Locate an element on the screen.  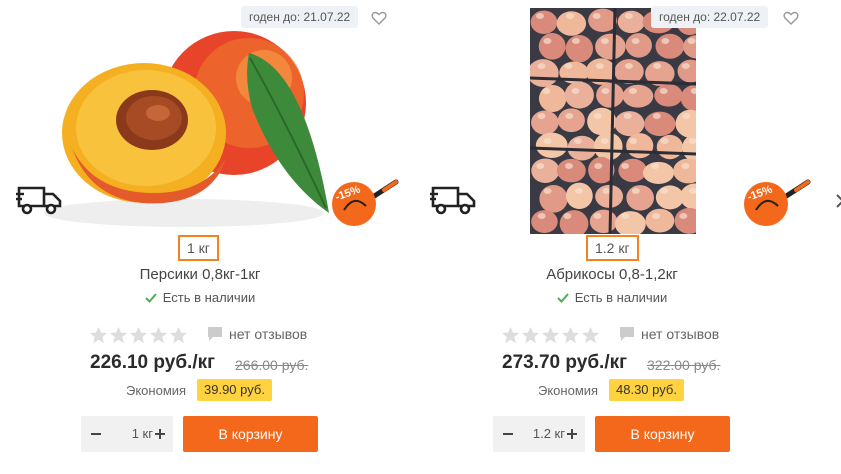
product-photo-apricot is located at coordinates (613, 121).